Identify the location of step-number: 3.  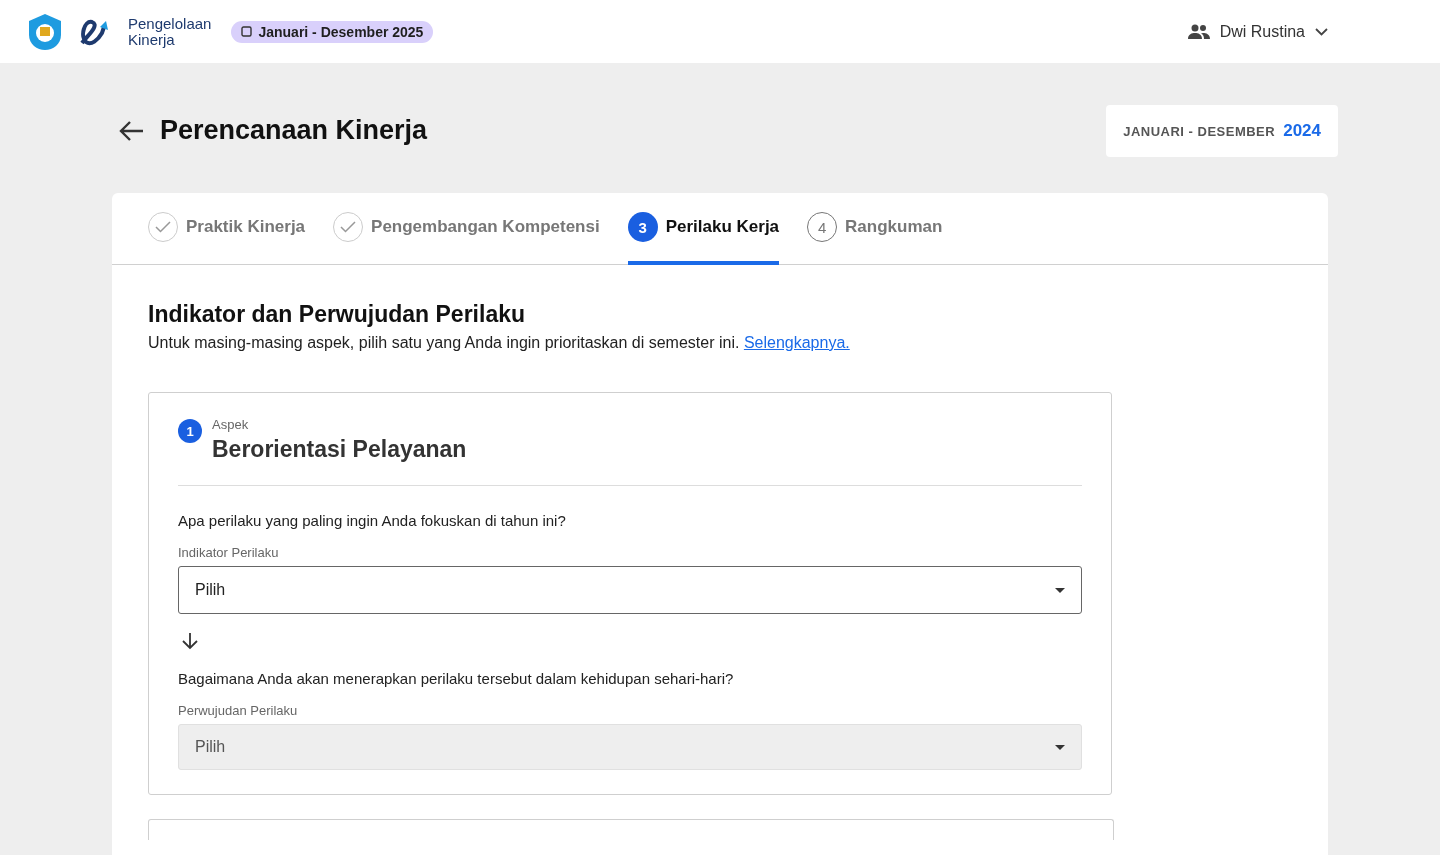
(642, 227).